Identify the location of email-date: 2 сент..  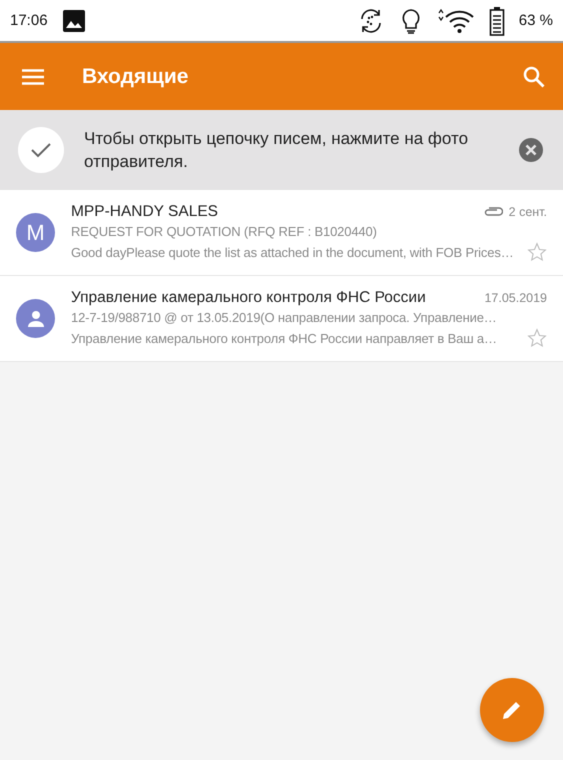
(527, 212).